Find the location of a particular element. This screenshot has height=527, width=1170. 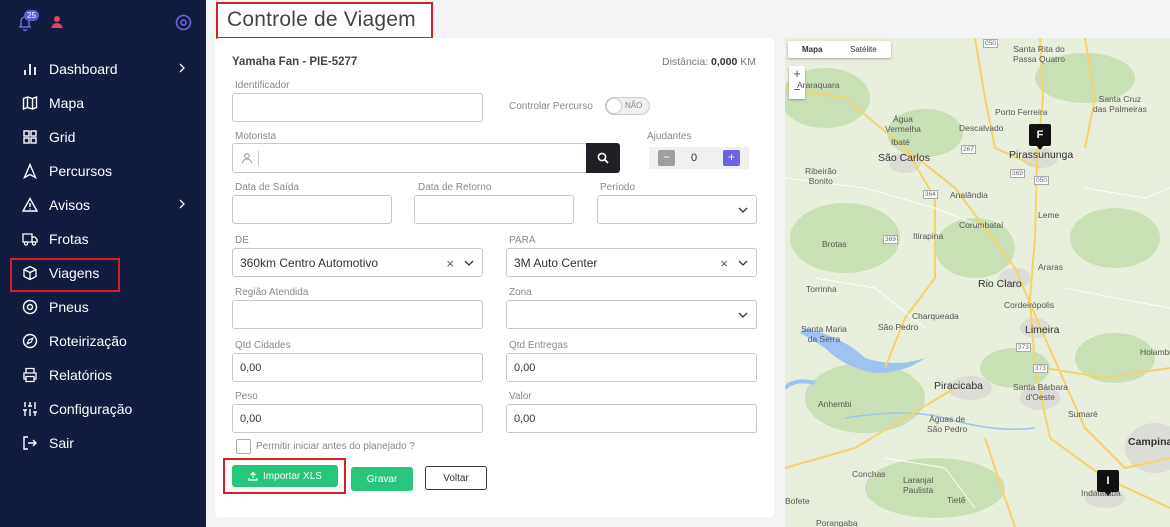

sidebar-item-frotas: Frotas is located at coordinates (103, 239).